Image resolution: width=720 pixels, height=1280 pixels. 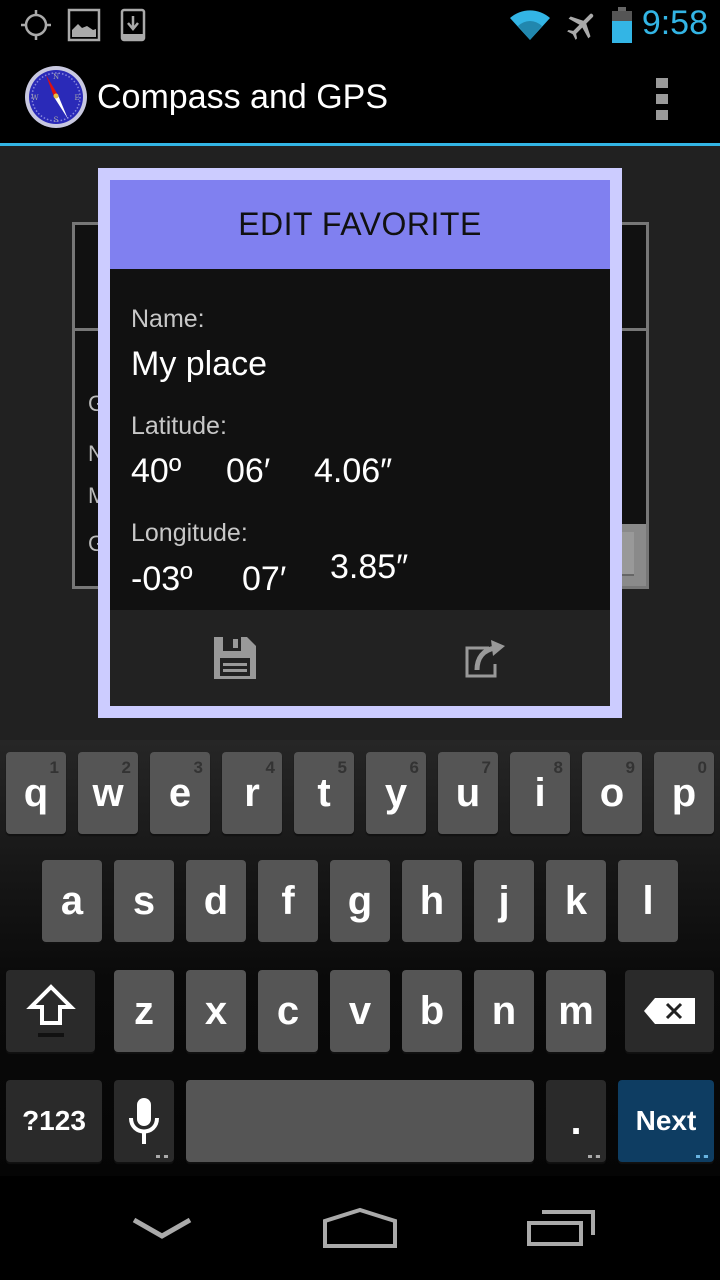 I want to click on key-label: o, so click(x=612, y=792).